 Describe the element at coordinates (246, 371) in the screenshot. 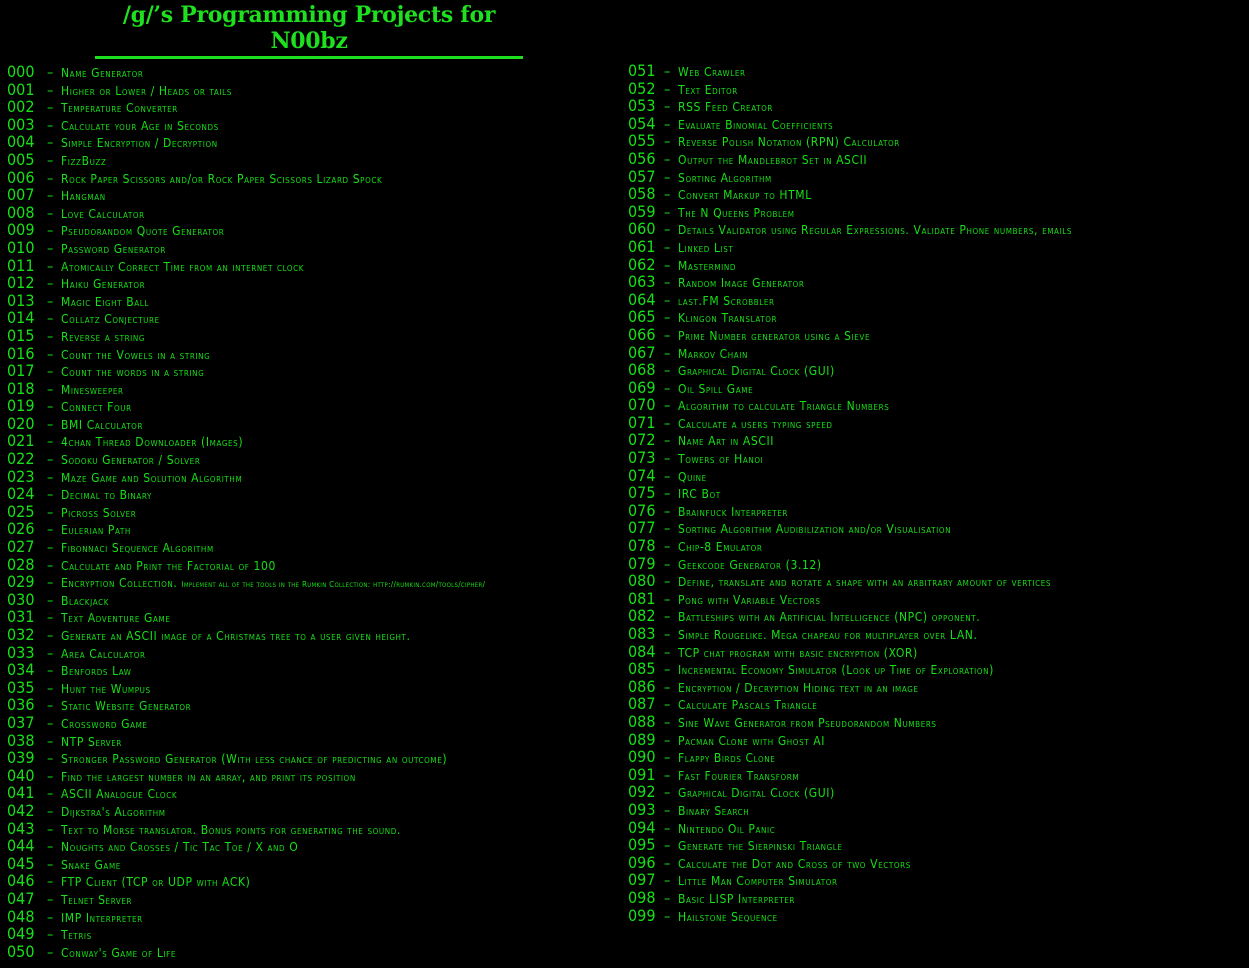

I see `project-item: 017– Count the words in a string` at that location.